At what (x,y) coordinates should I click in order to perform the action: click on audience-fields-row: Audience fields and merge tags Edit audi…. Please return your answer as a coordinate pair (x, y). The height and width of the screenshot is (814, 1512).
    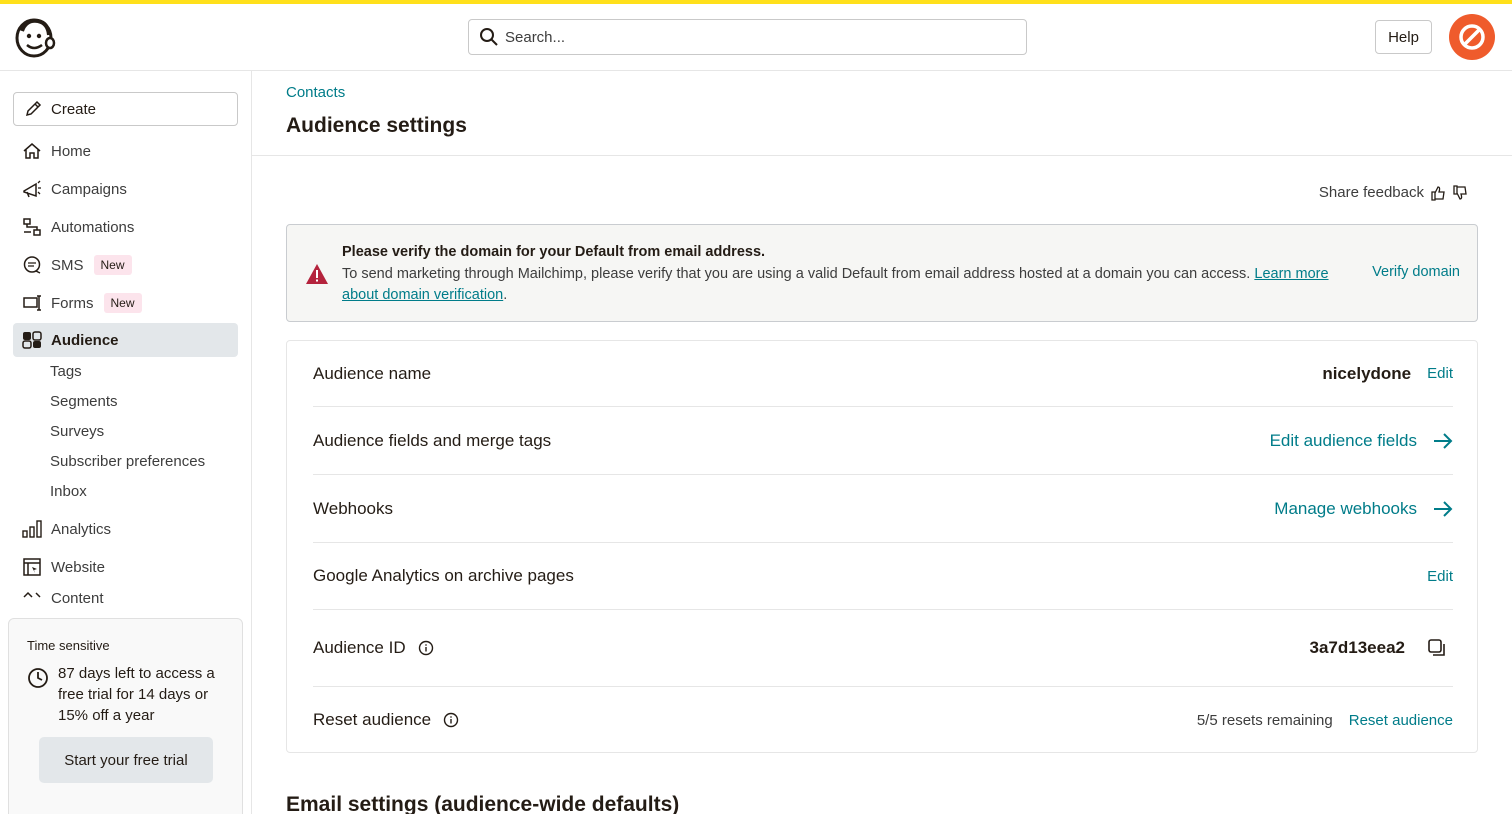
    Looking at the image, I should click on (883, 440).